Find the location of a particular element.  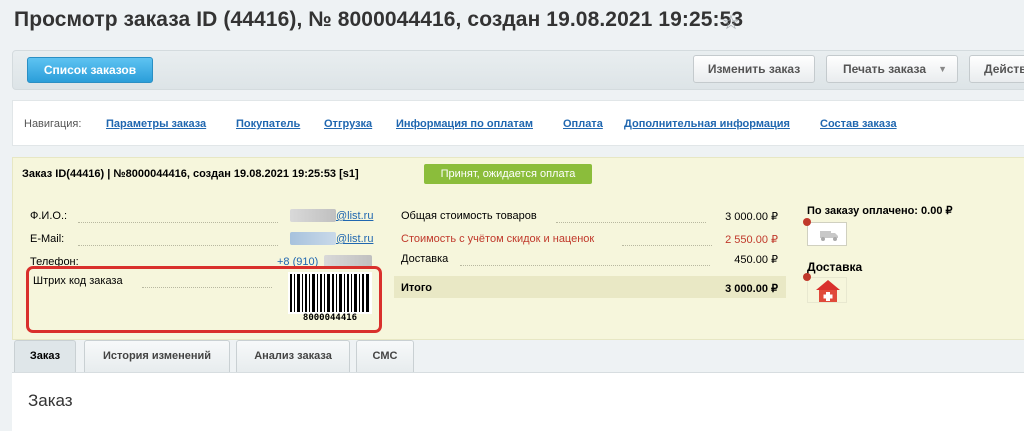

order-list-button: Список заказов is located at coordinates (90, 70).